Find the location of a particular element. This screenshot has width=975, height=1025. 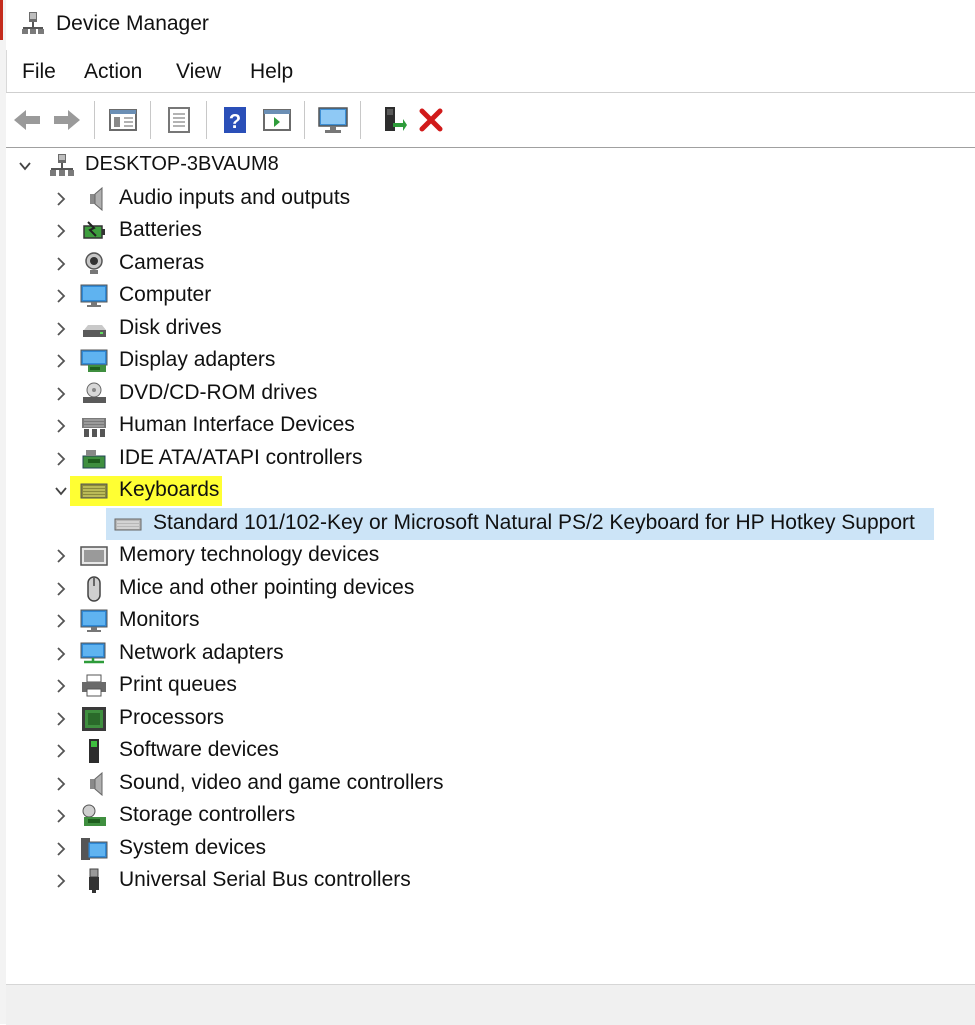

device-manager-icon is located at coordinates (33, 23).